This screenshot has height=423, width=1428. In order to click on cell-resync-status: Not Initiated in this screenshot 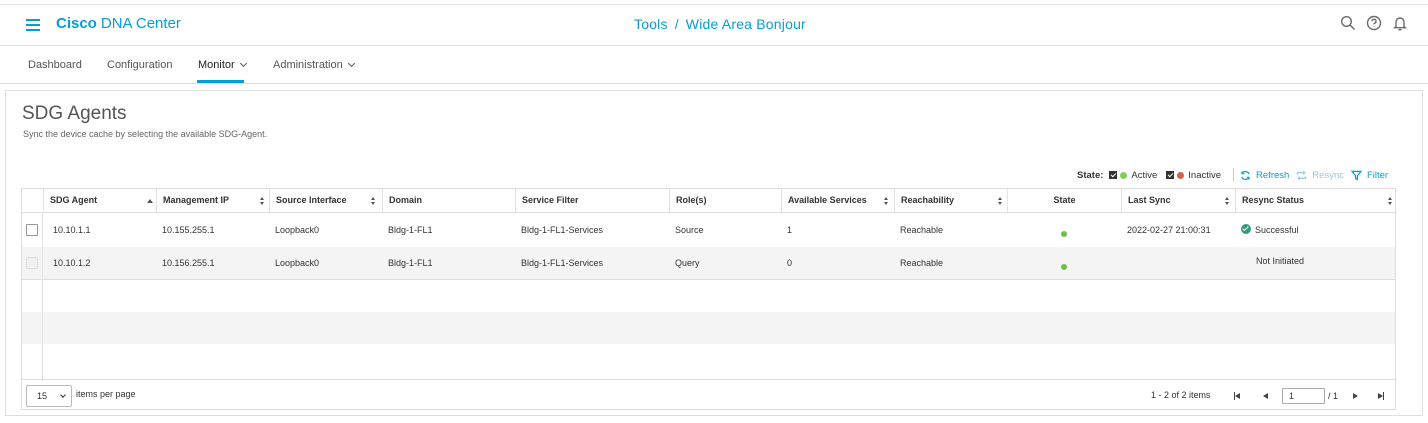, I will do `click(1280, 261)`.